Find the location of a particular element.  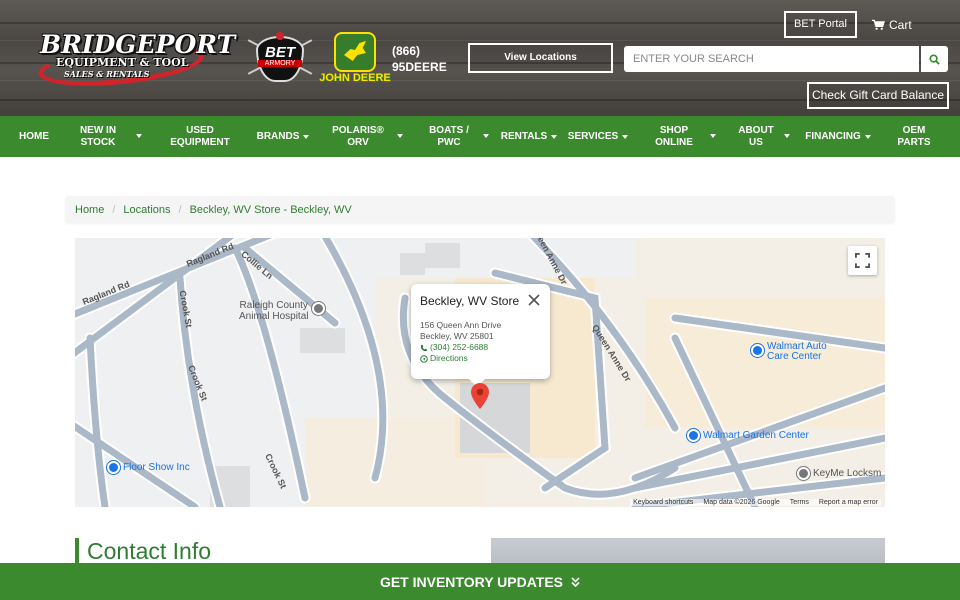

nav-item-about-us: ABOUT US is located at coordinates (756, 136).